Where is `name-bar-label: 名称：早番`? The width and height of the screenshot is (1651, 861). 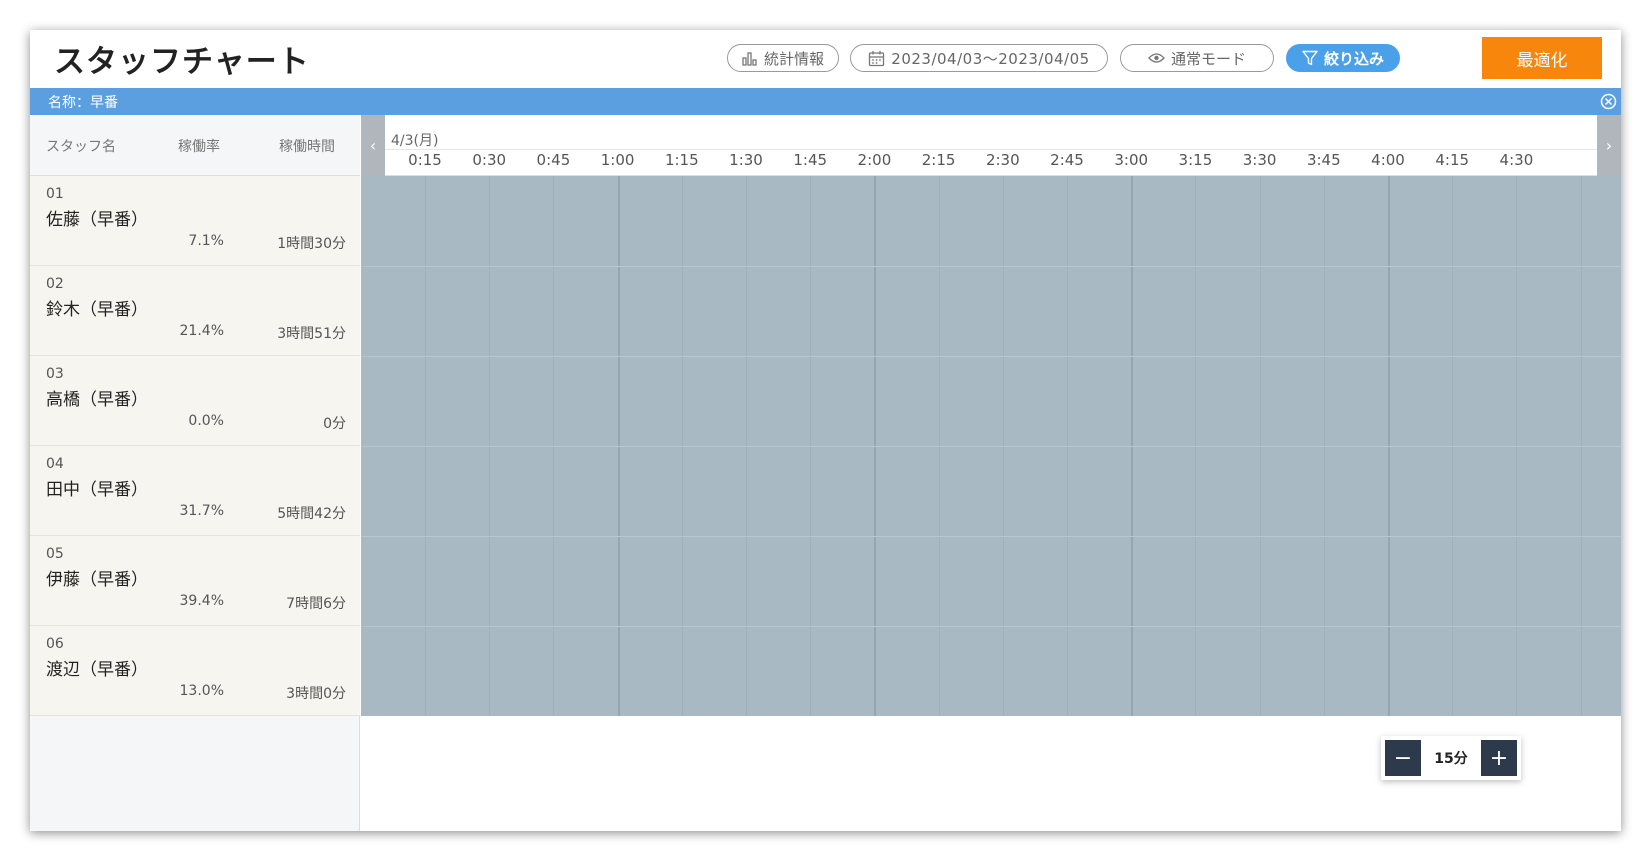 name-bar-label: 名称：早番 is located at coordinates (83, 103).